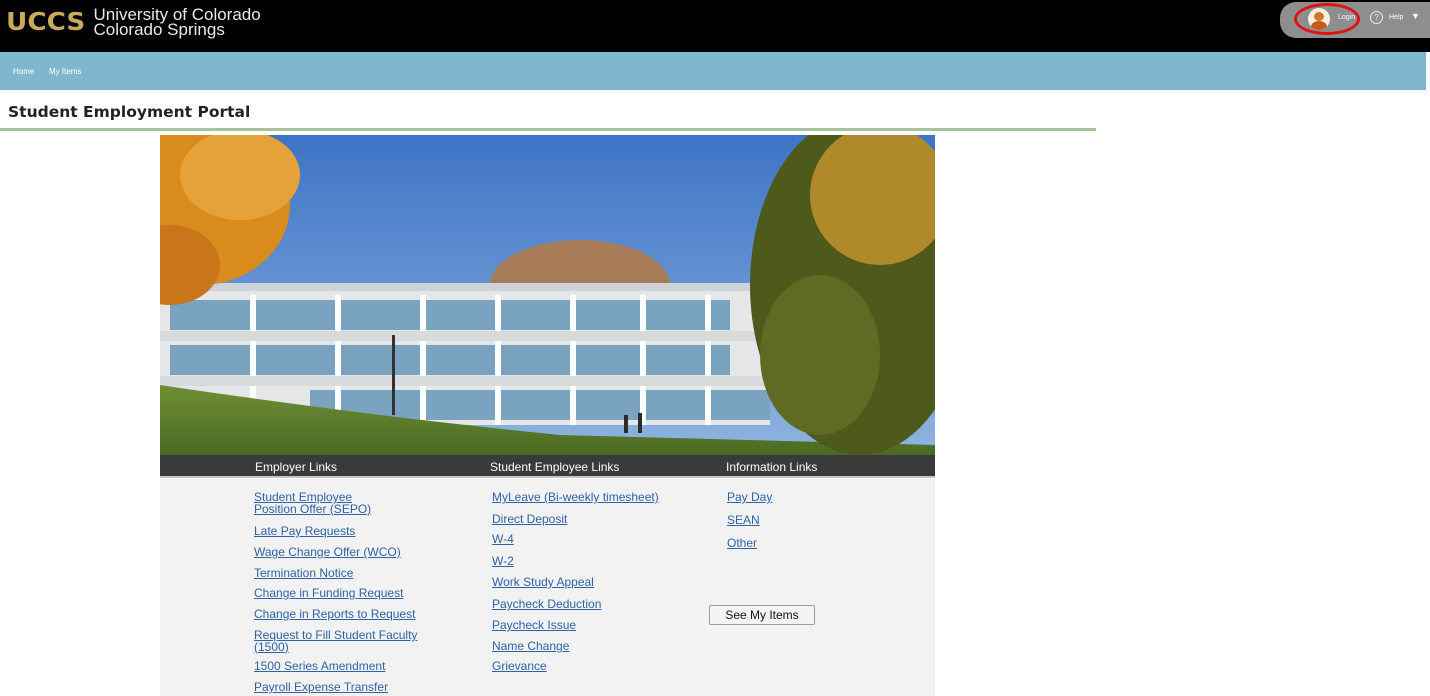  Describe the element at coordinates (742, 543) in the screenshot. I see `link-other: Other` at that location.